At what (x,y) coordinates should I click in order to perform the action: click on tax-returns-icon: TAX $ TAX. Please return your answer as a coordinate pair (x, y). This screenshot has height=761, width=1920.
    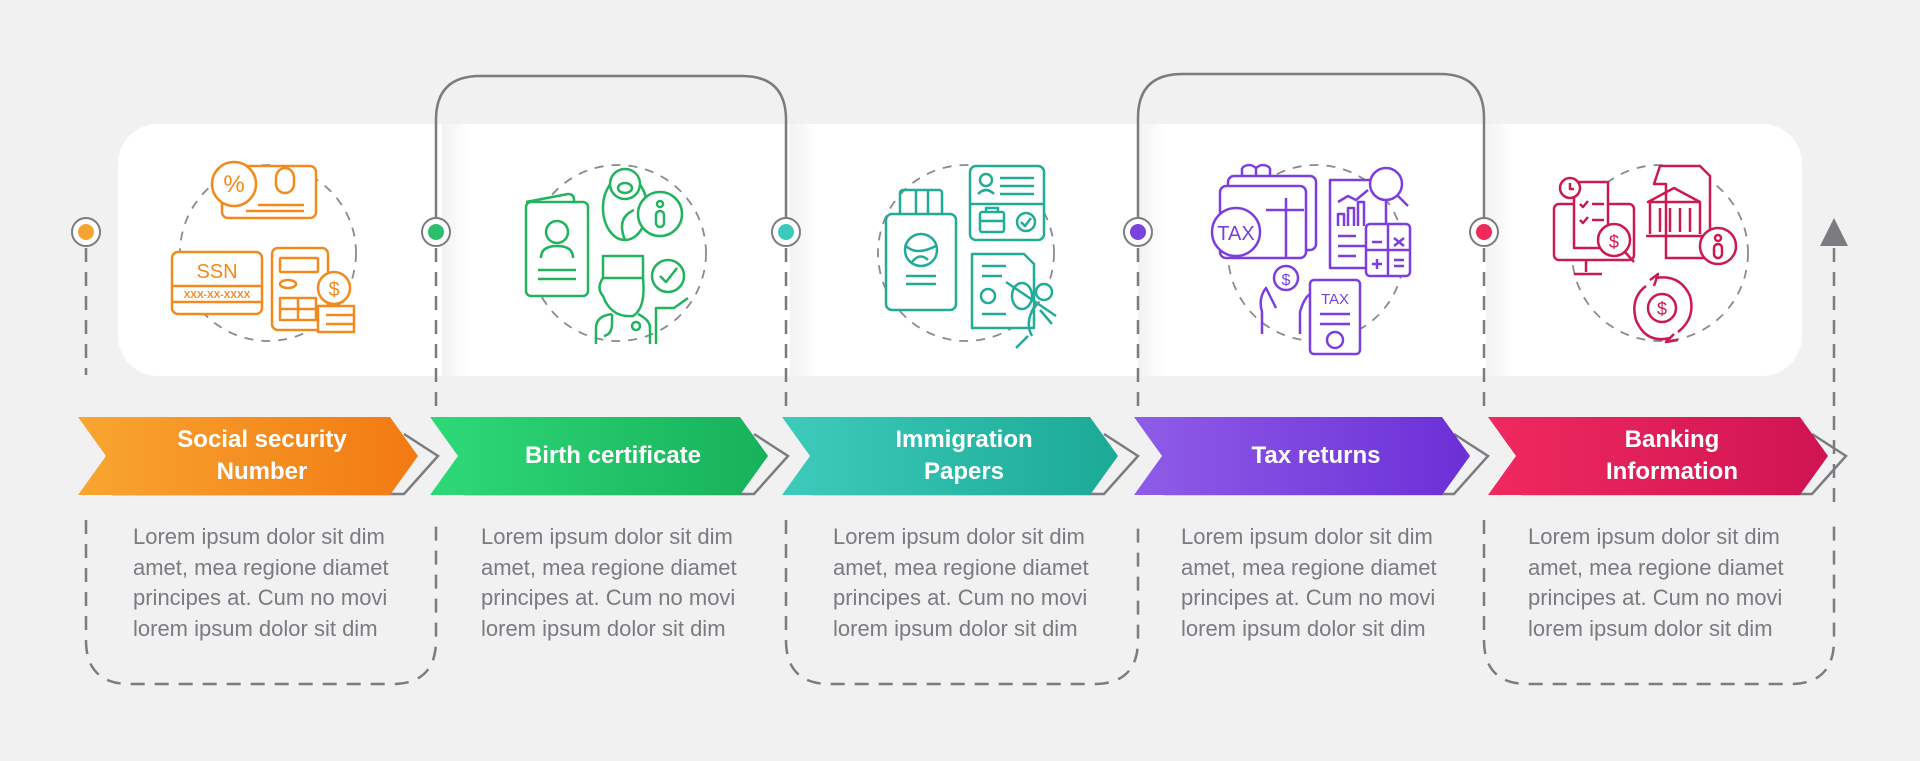
    Looking at the image, I should click on (1316, 253).